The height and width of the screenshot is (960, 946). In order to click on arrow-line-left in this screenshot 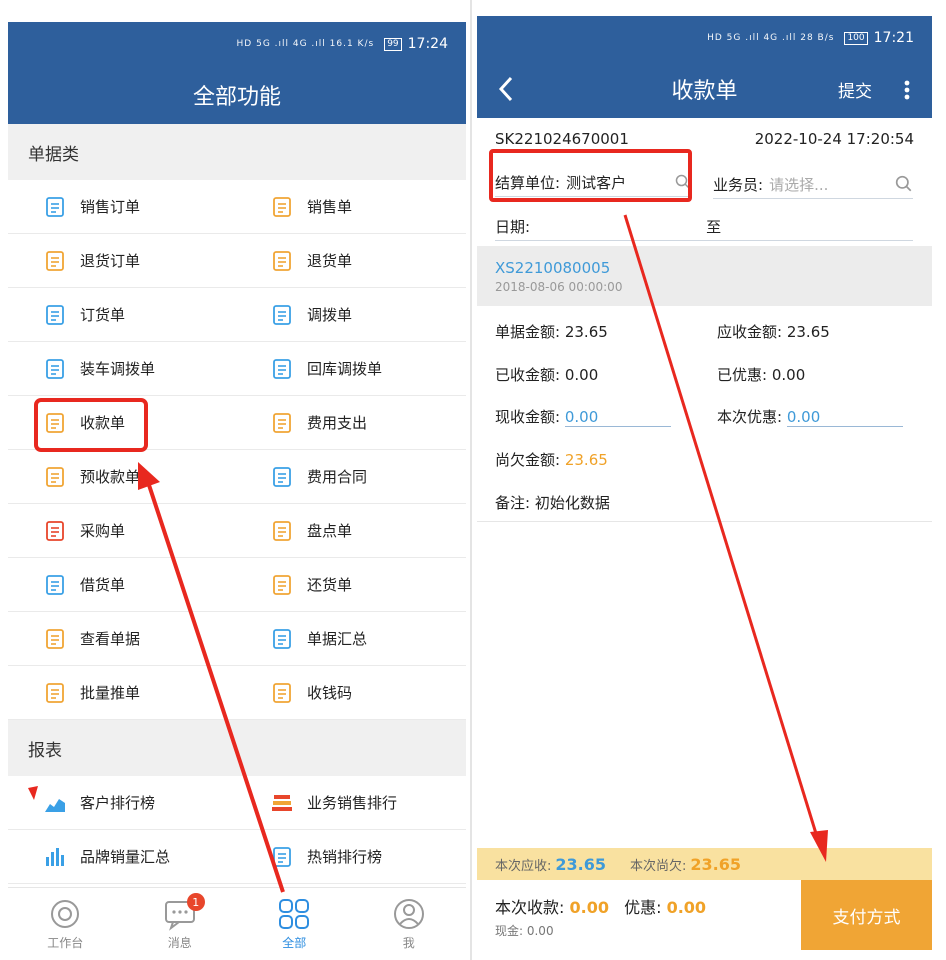, I will do `click(215, 687)`.